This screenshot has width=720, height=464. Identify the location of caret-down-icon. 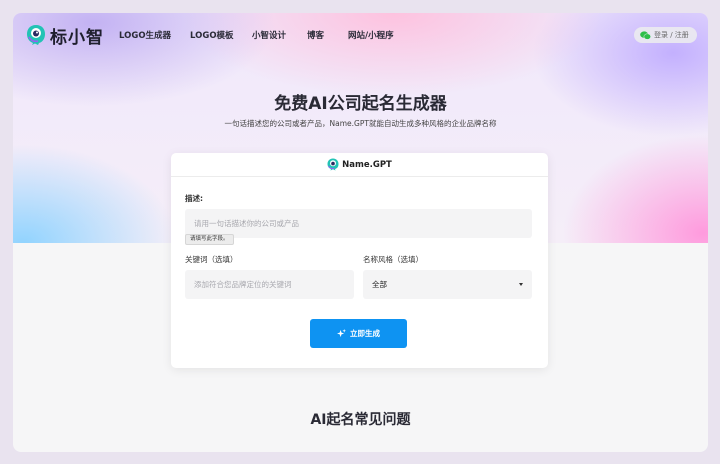
(521, 284).